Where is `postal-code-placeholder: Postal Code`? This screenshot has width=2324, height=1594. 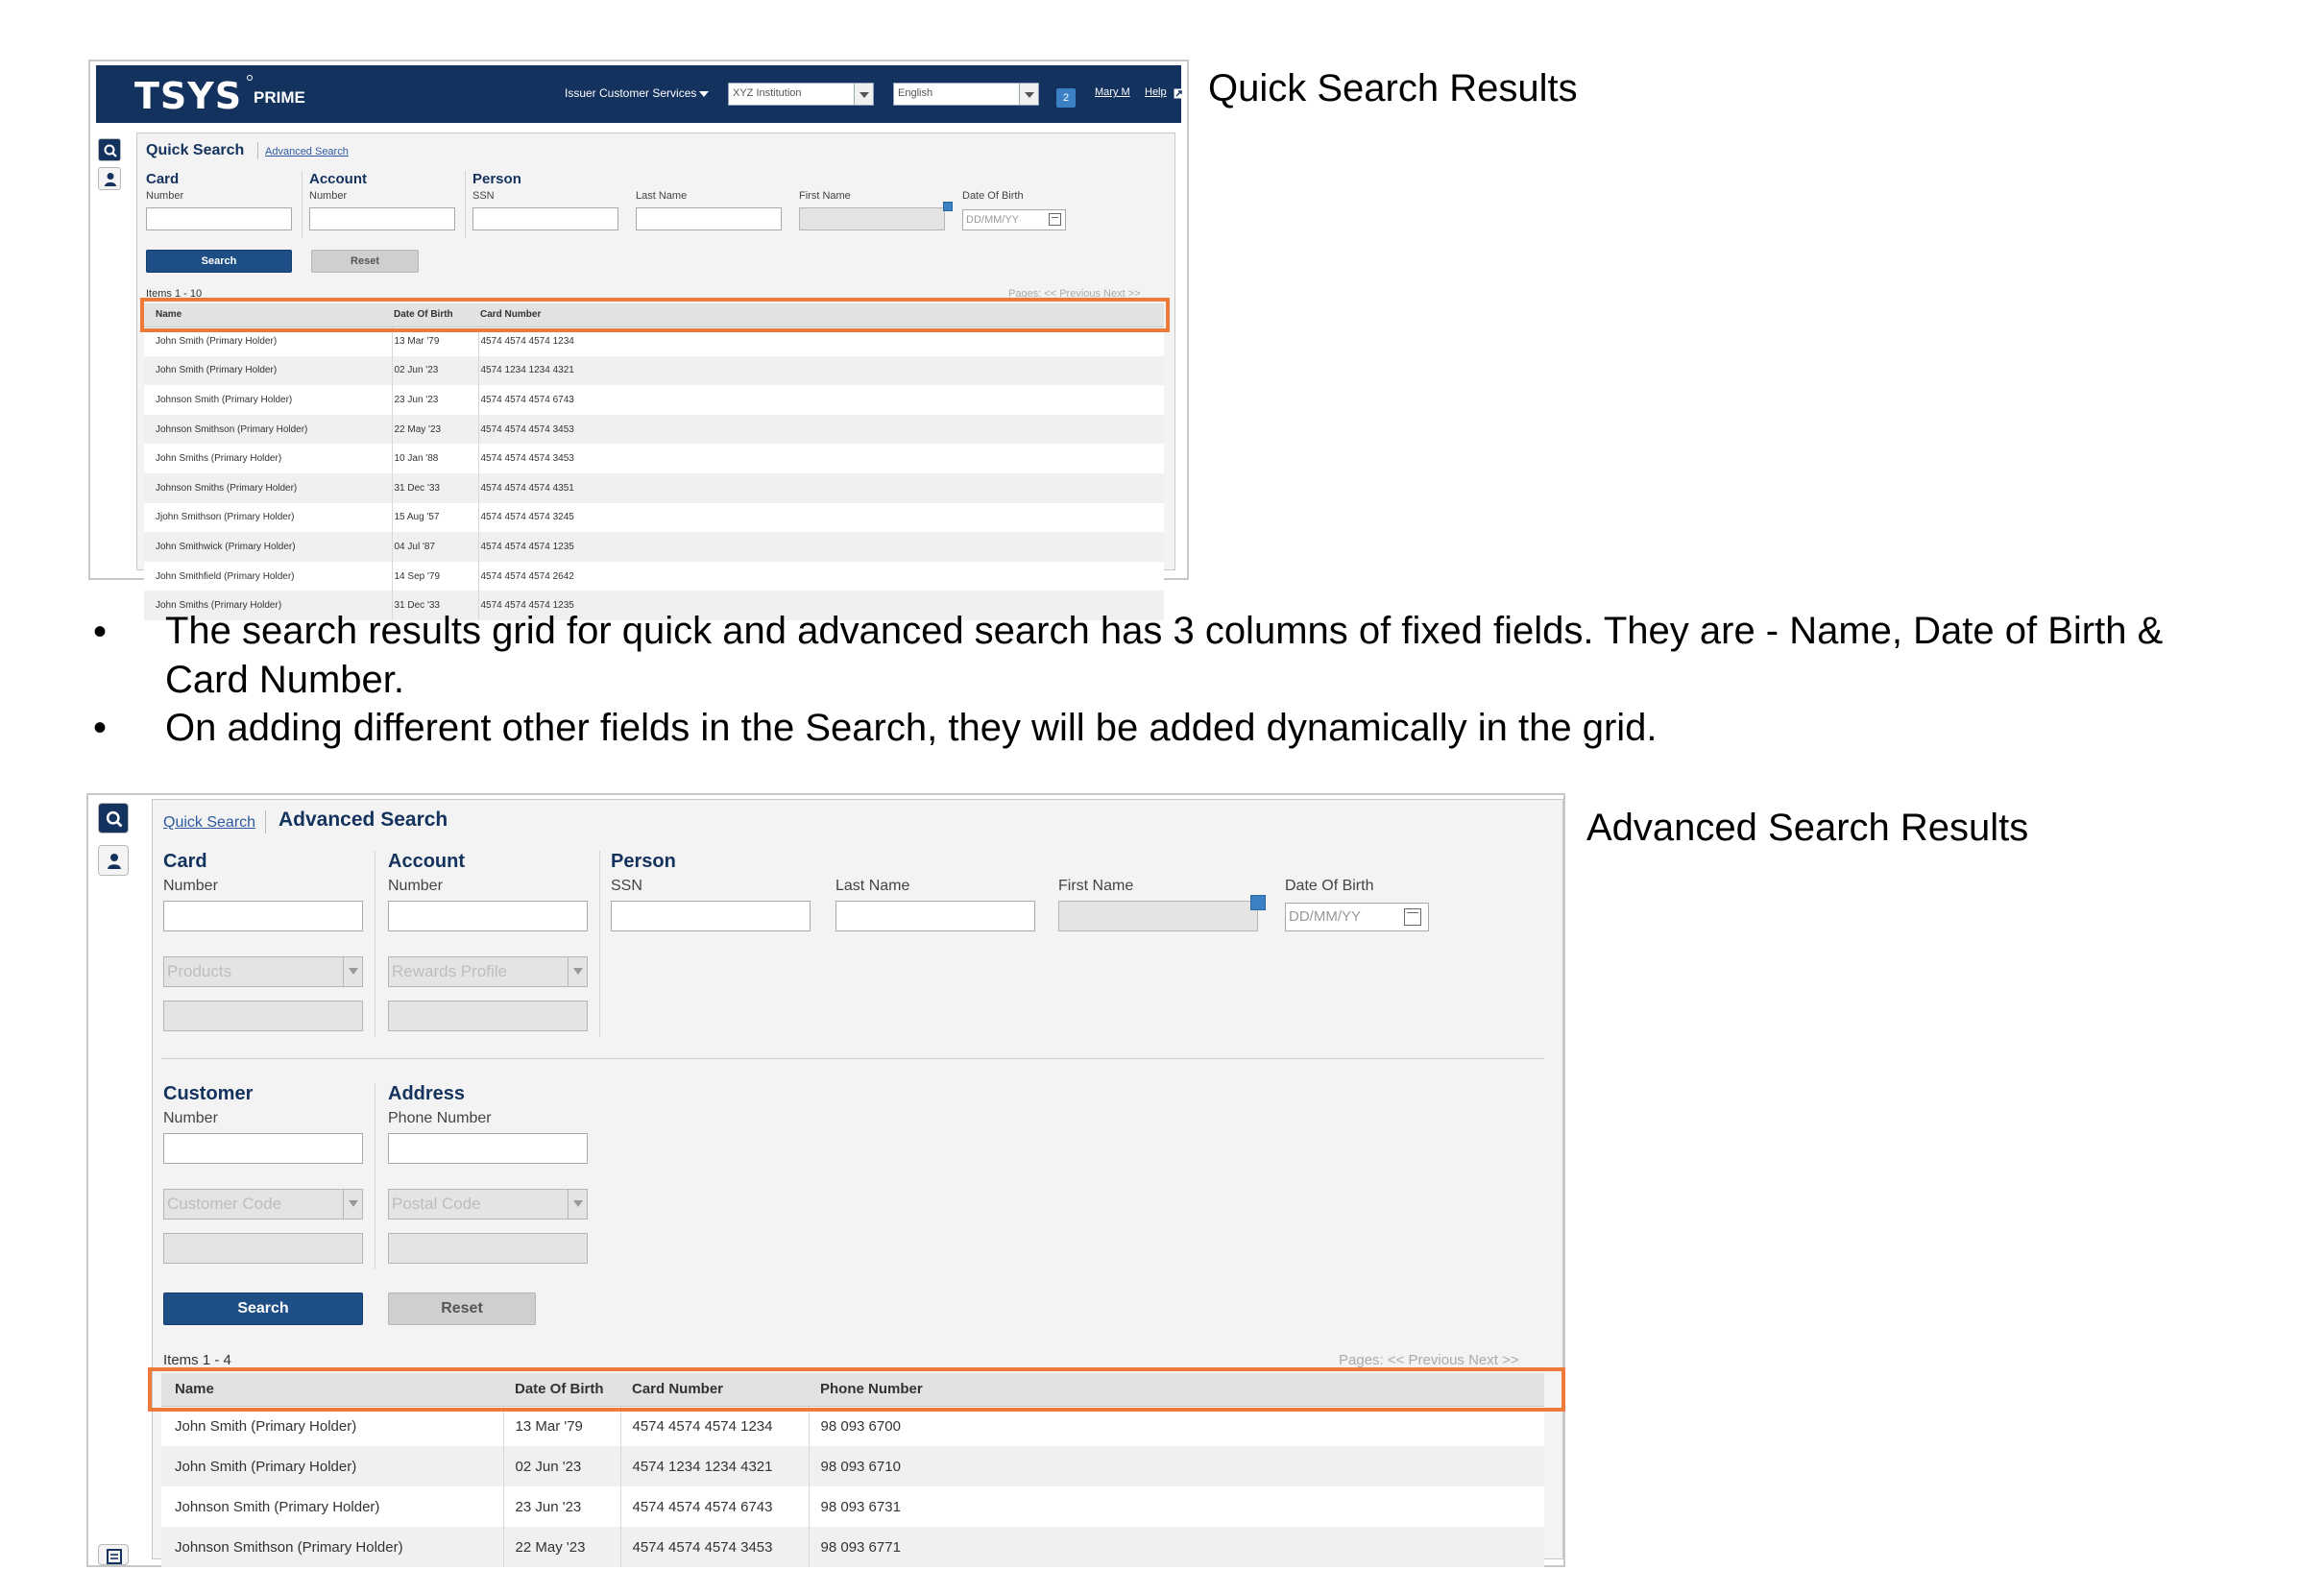
postal-code-placeholder: Postal Code is located at coordinates (436, 1204).